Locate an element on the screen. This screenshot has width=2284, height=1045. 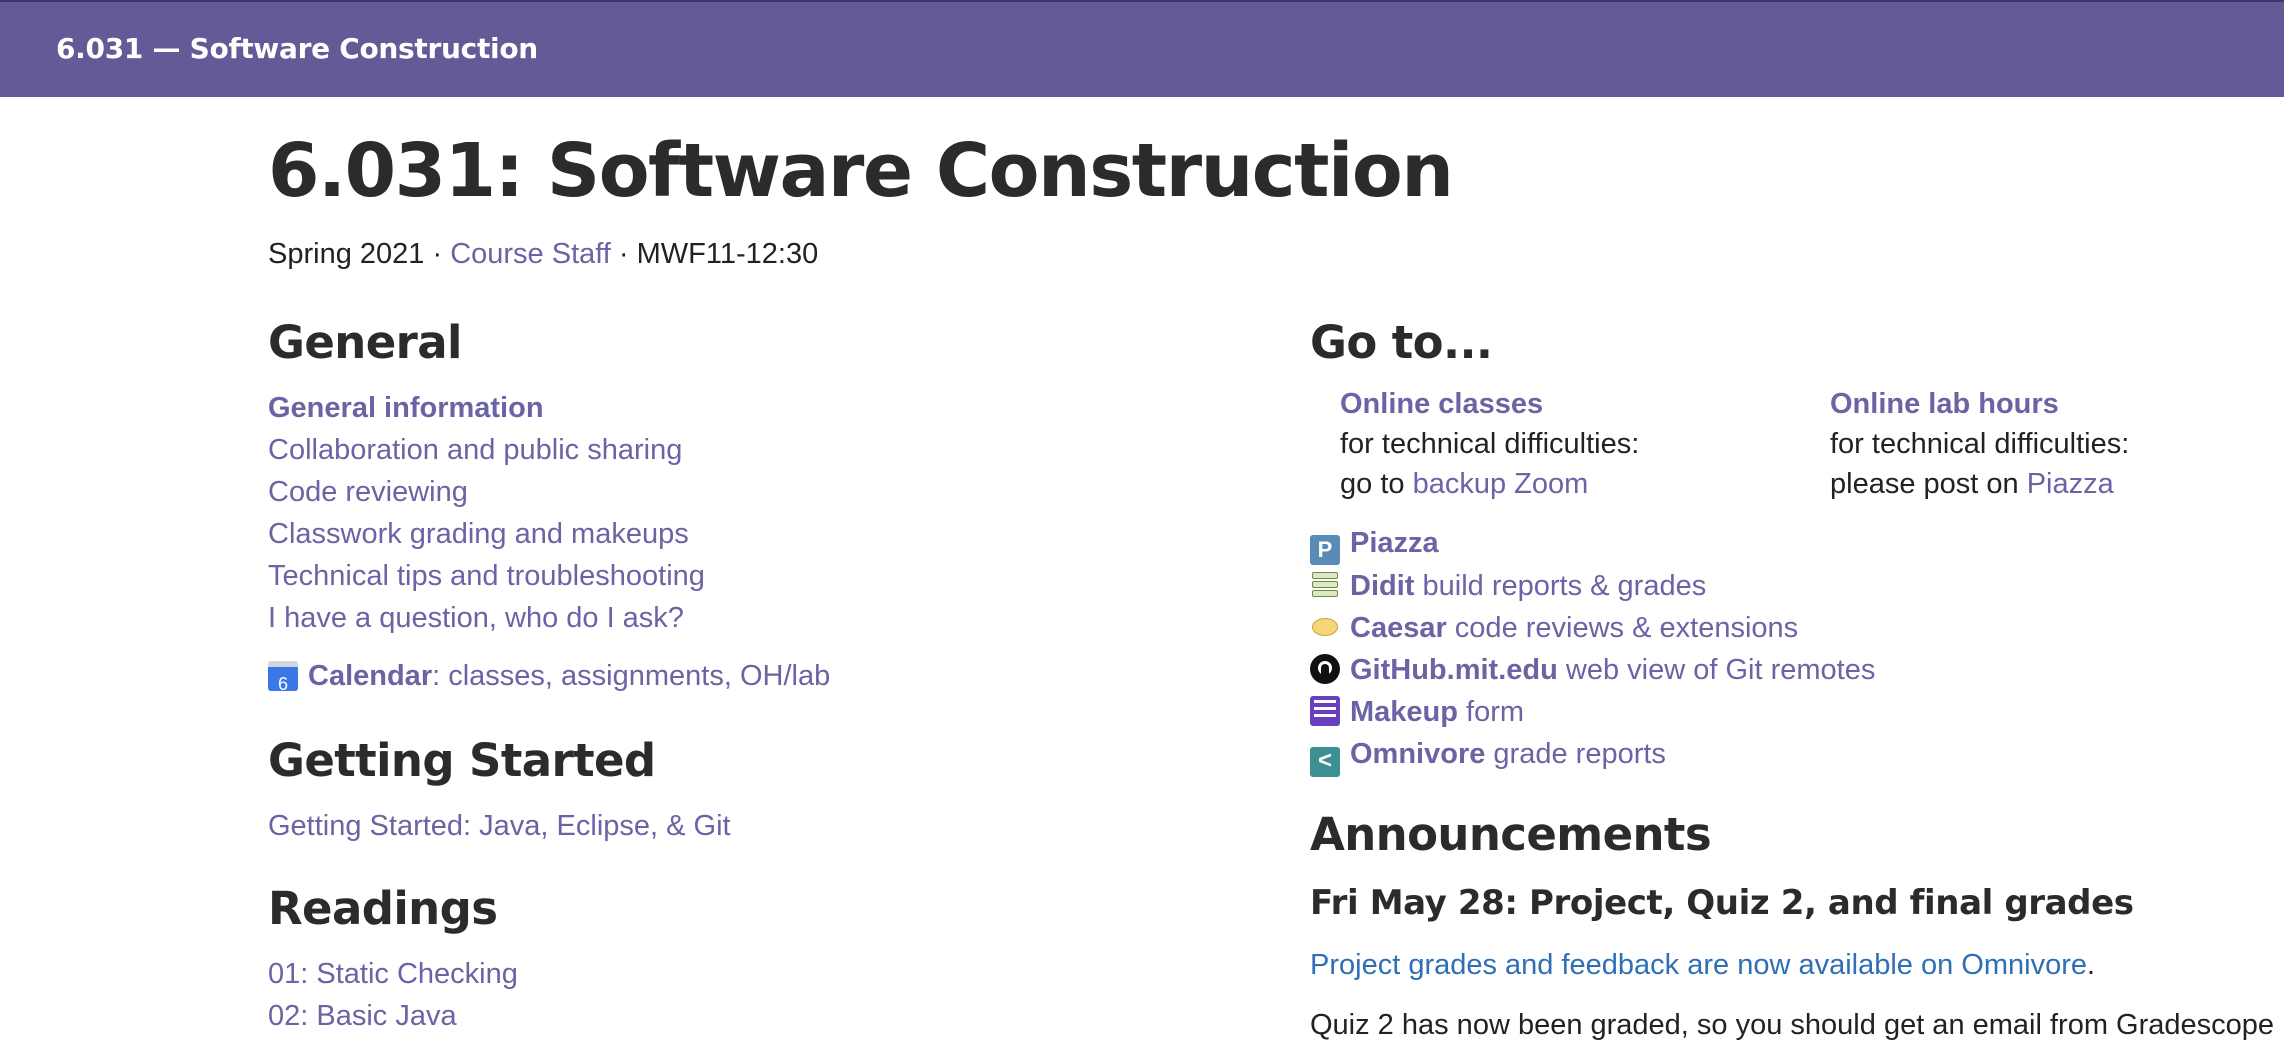
list-item: Classwork grading and makeups is located at coordinates (549, 534).